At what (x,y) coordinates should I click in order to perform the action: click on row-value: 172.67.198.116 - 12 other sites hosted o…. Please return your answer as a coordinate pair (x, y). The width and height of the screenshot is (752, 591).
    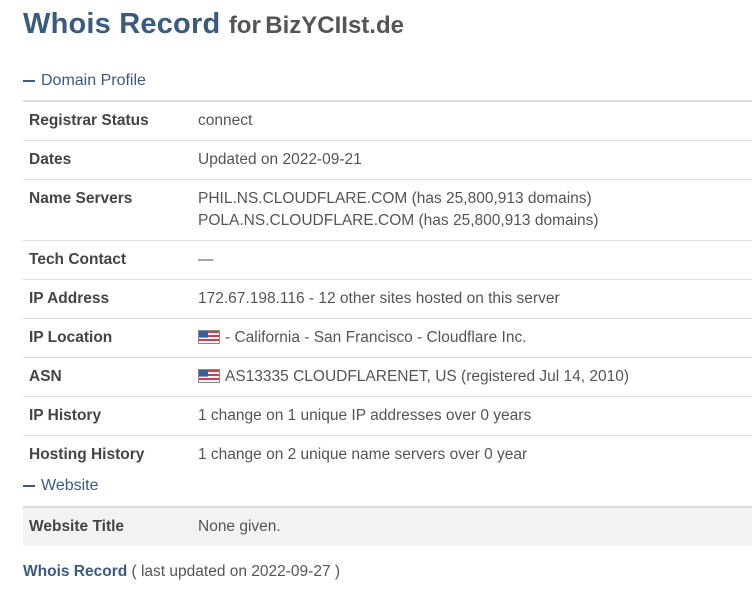
    Looking at the image, I should click on (475, 299).